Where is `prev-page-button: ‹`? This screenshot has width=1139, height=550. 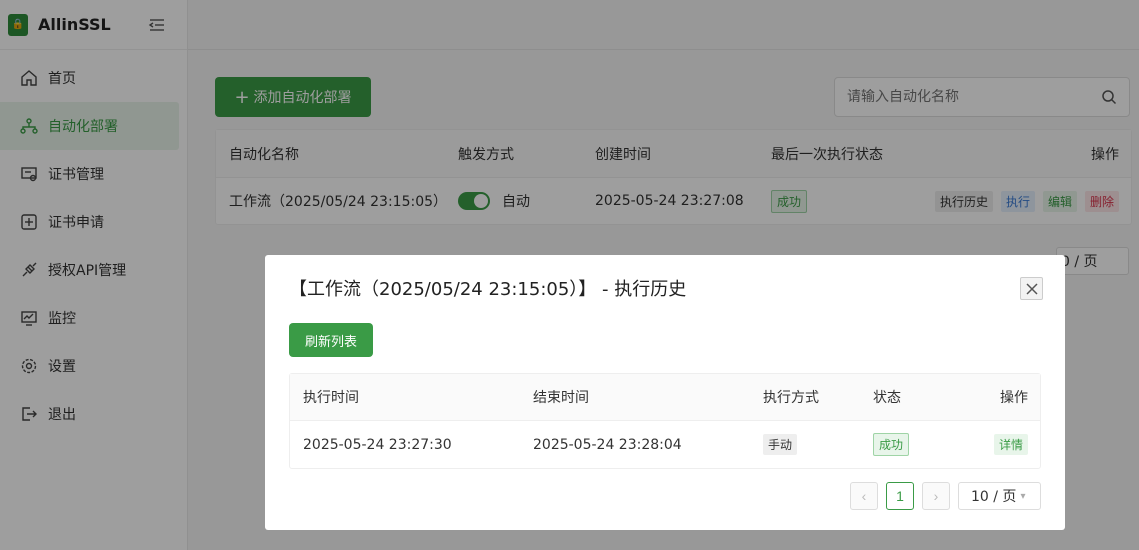
prev-page-button: ‹ is located at coordinates (864, 496).